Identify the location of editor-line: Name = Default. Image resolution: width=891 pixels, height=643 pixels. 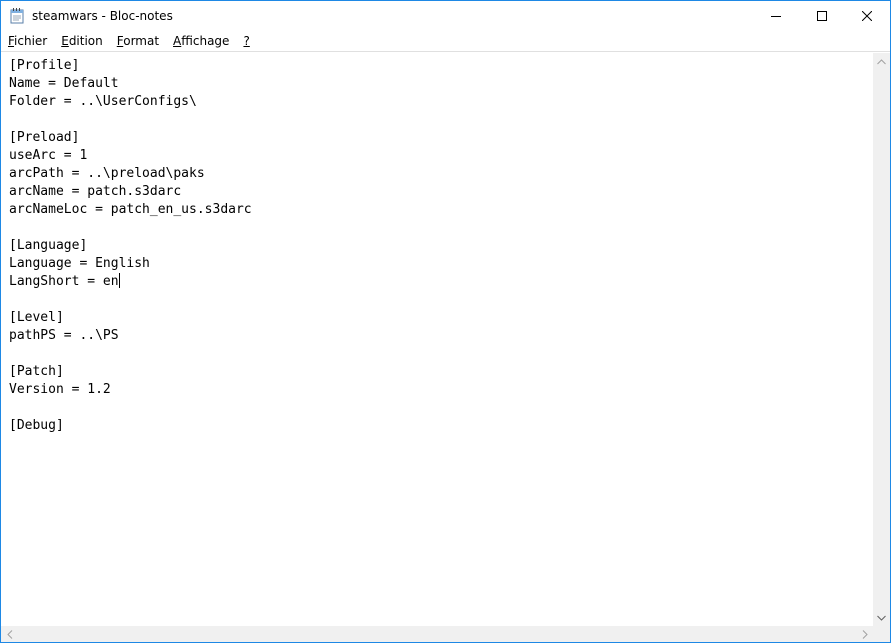
(64, 83).